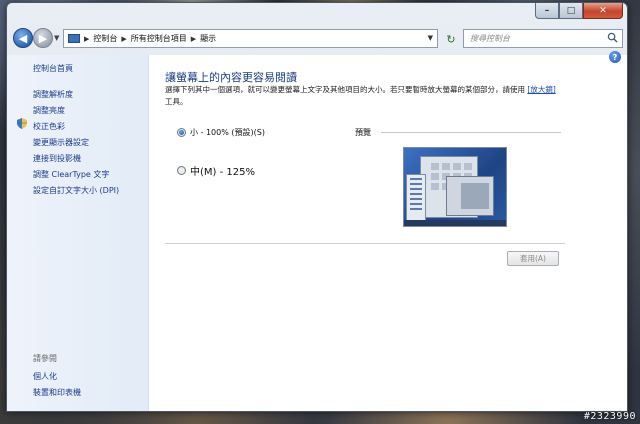  What do you see at coordinates (76, 191) in the screenshot?
I see `sidebar-item-custom-dpi: 設定自訂文字大小 (DPI)` at bounding box center [76, 191].